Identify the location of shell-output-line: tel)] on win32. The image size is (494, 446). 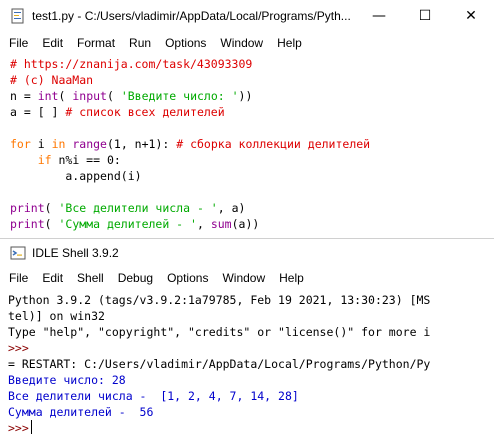
(56, 316).